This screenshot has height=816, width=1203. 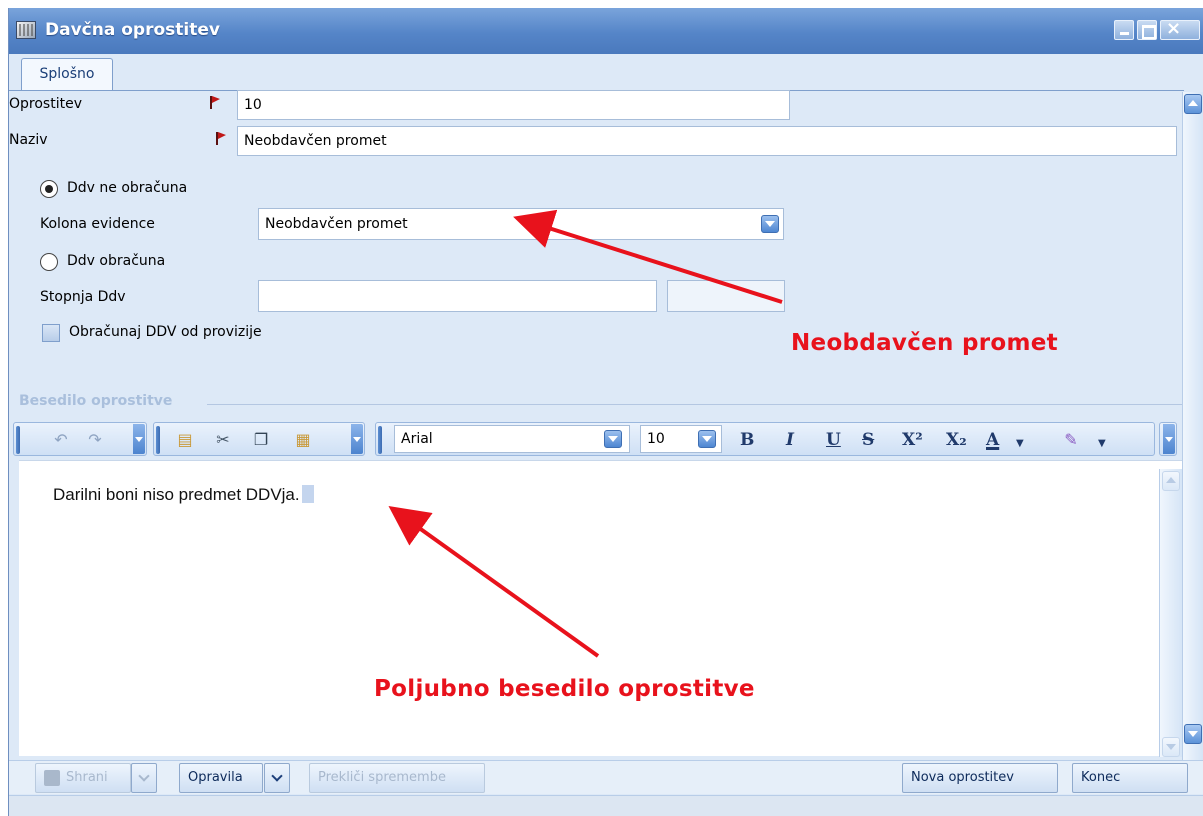 What do you see at coordinates (1193, 734) in the screenshot?
I see `scroll-down-button` at bounding box center [1193, 734].